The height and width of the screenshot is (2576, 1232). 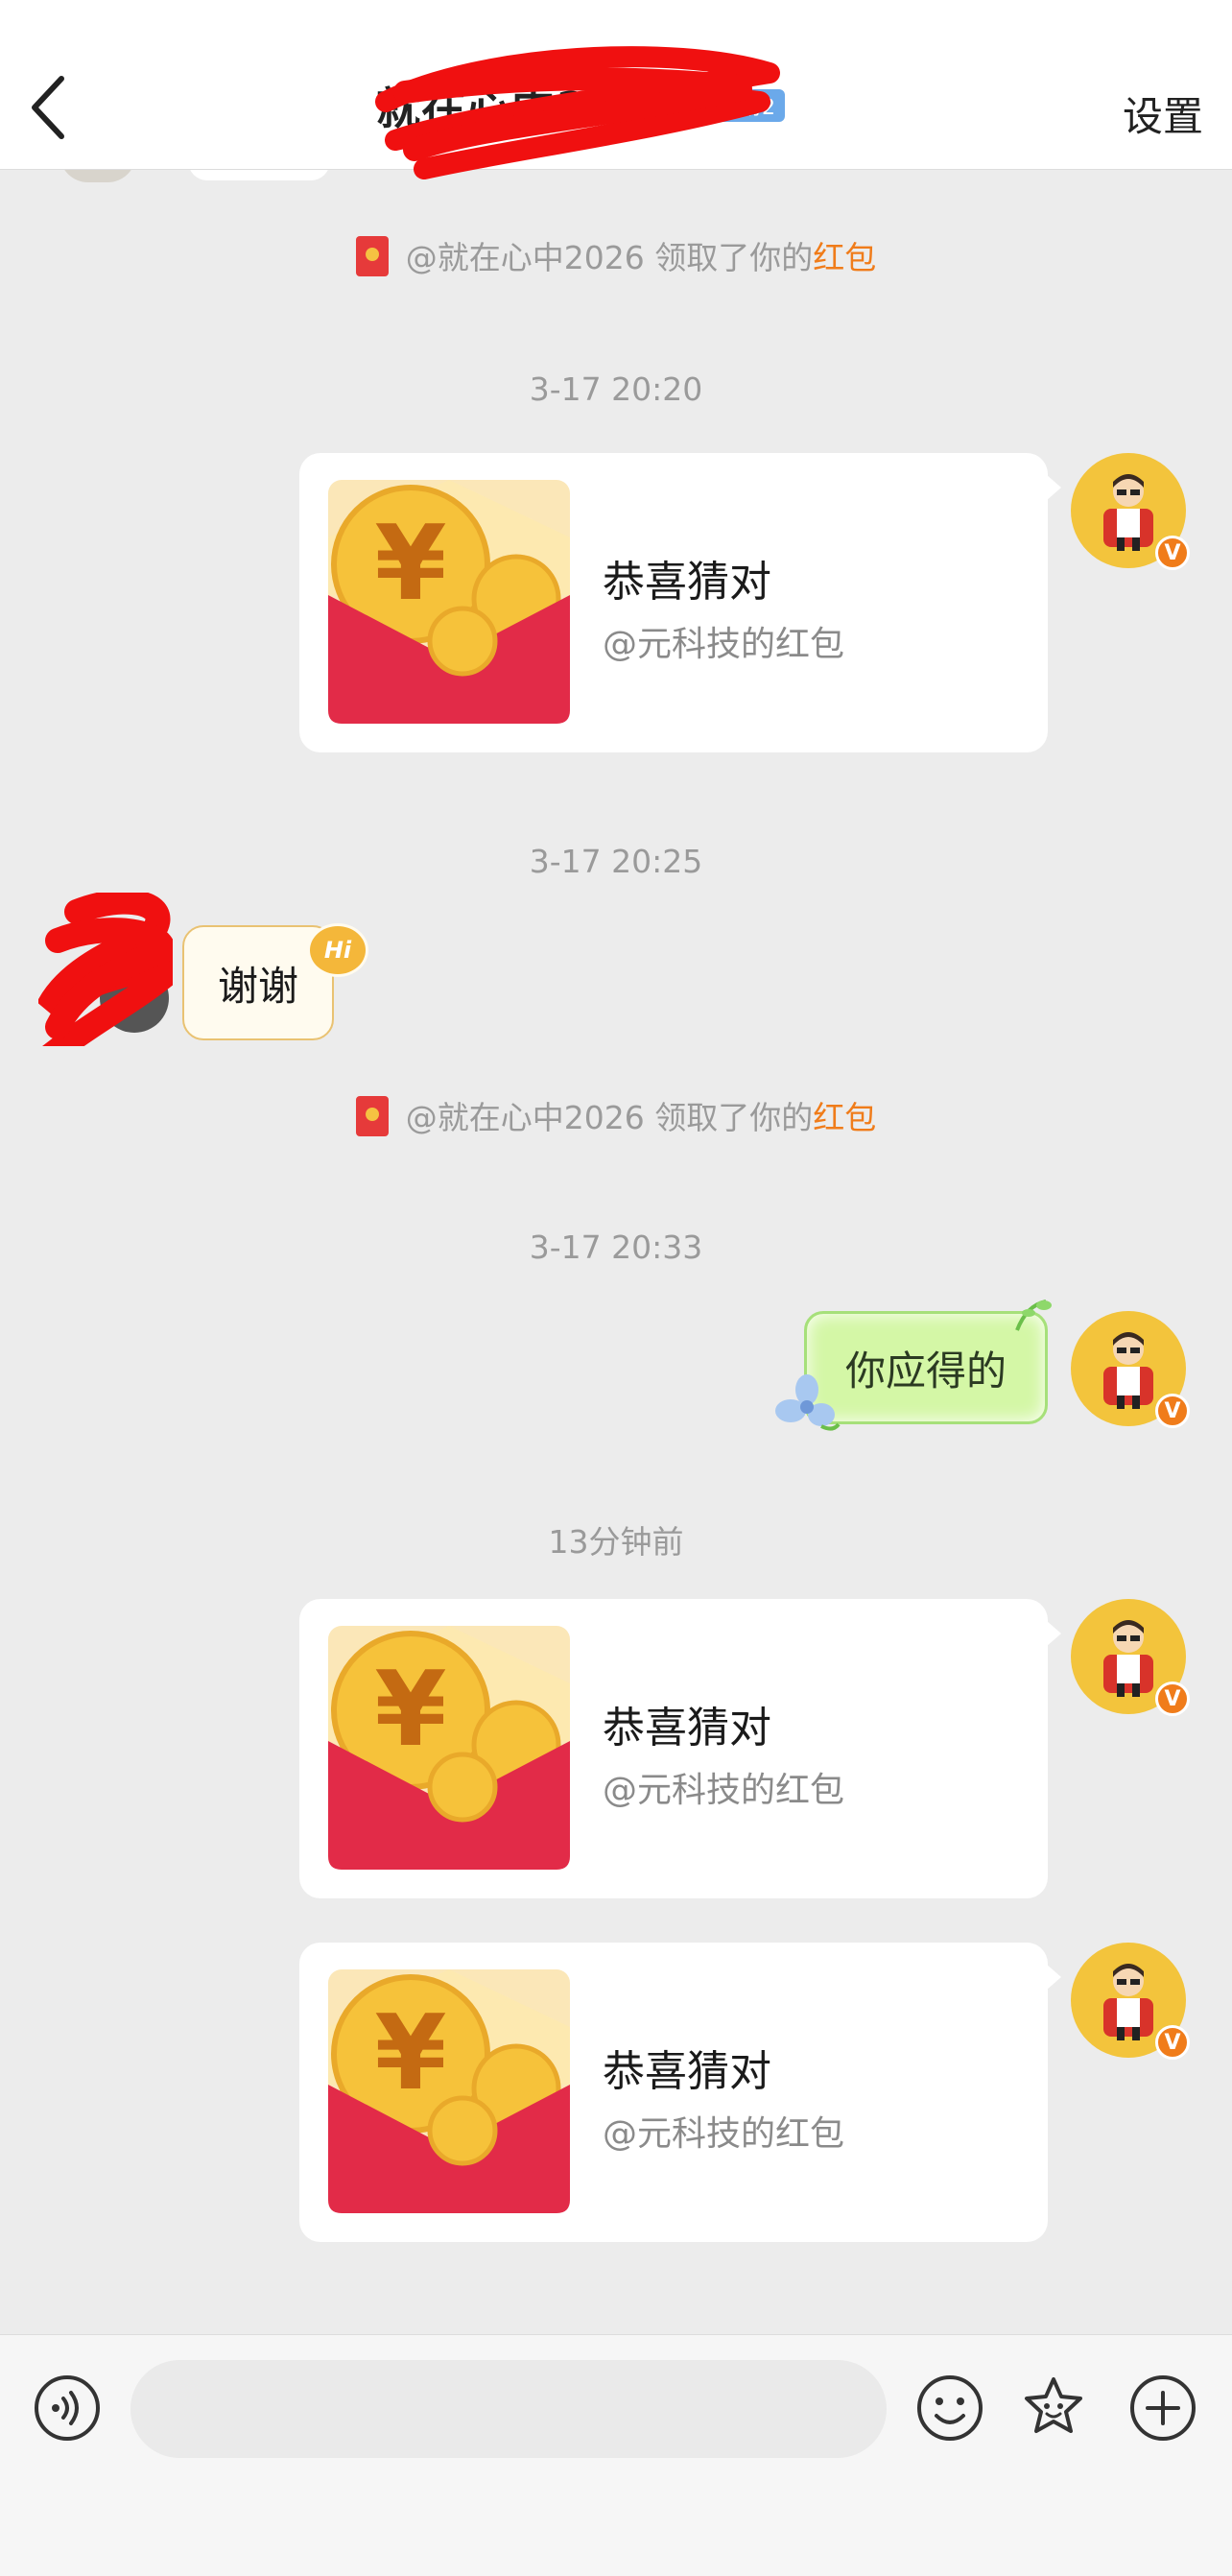 What do you see at coordinates (1033, 1315) in the screenshot?
I see `sprout-decoration-icon` at bounding box center [1033, 1315].